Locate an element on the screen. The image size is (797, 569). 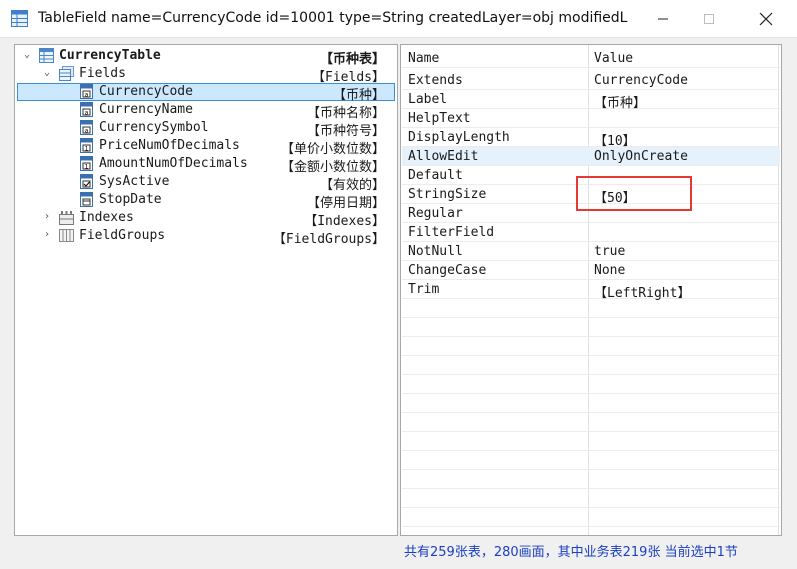
maximize-icon is located at coordinates (709, 19).